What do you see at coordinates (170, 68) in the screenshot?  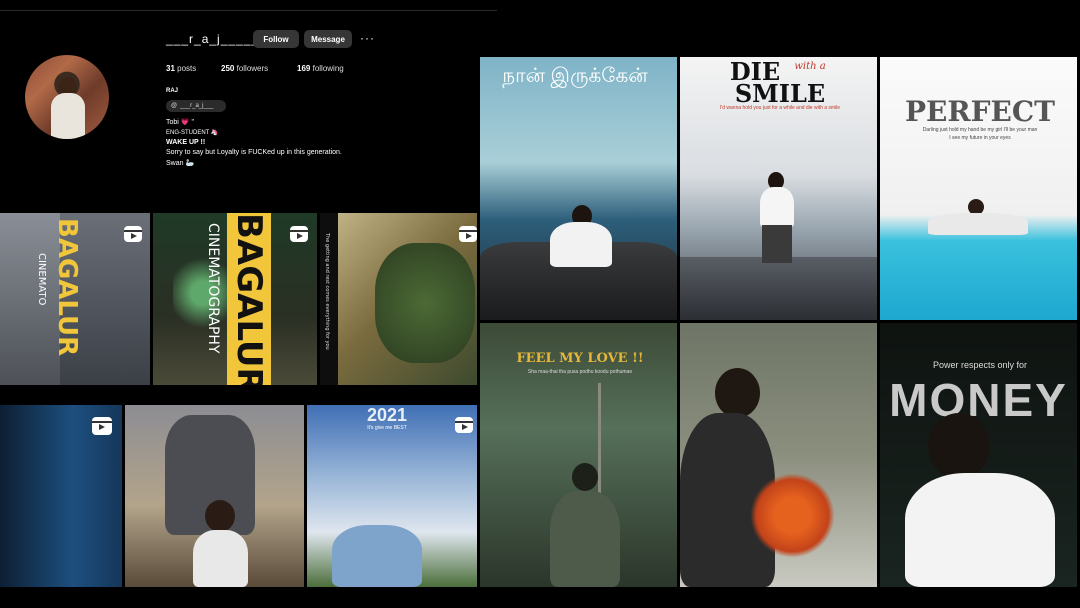 I see `posts-number: 31` at bounding box center [170, 68].